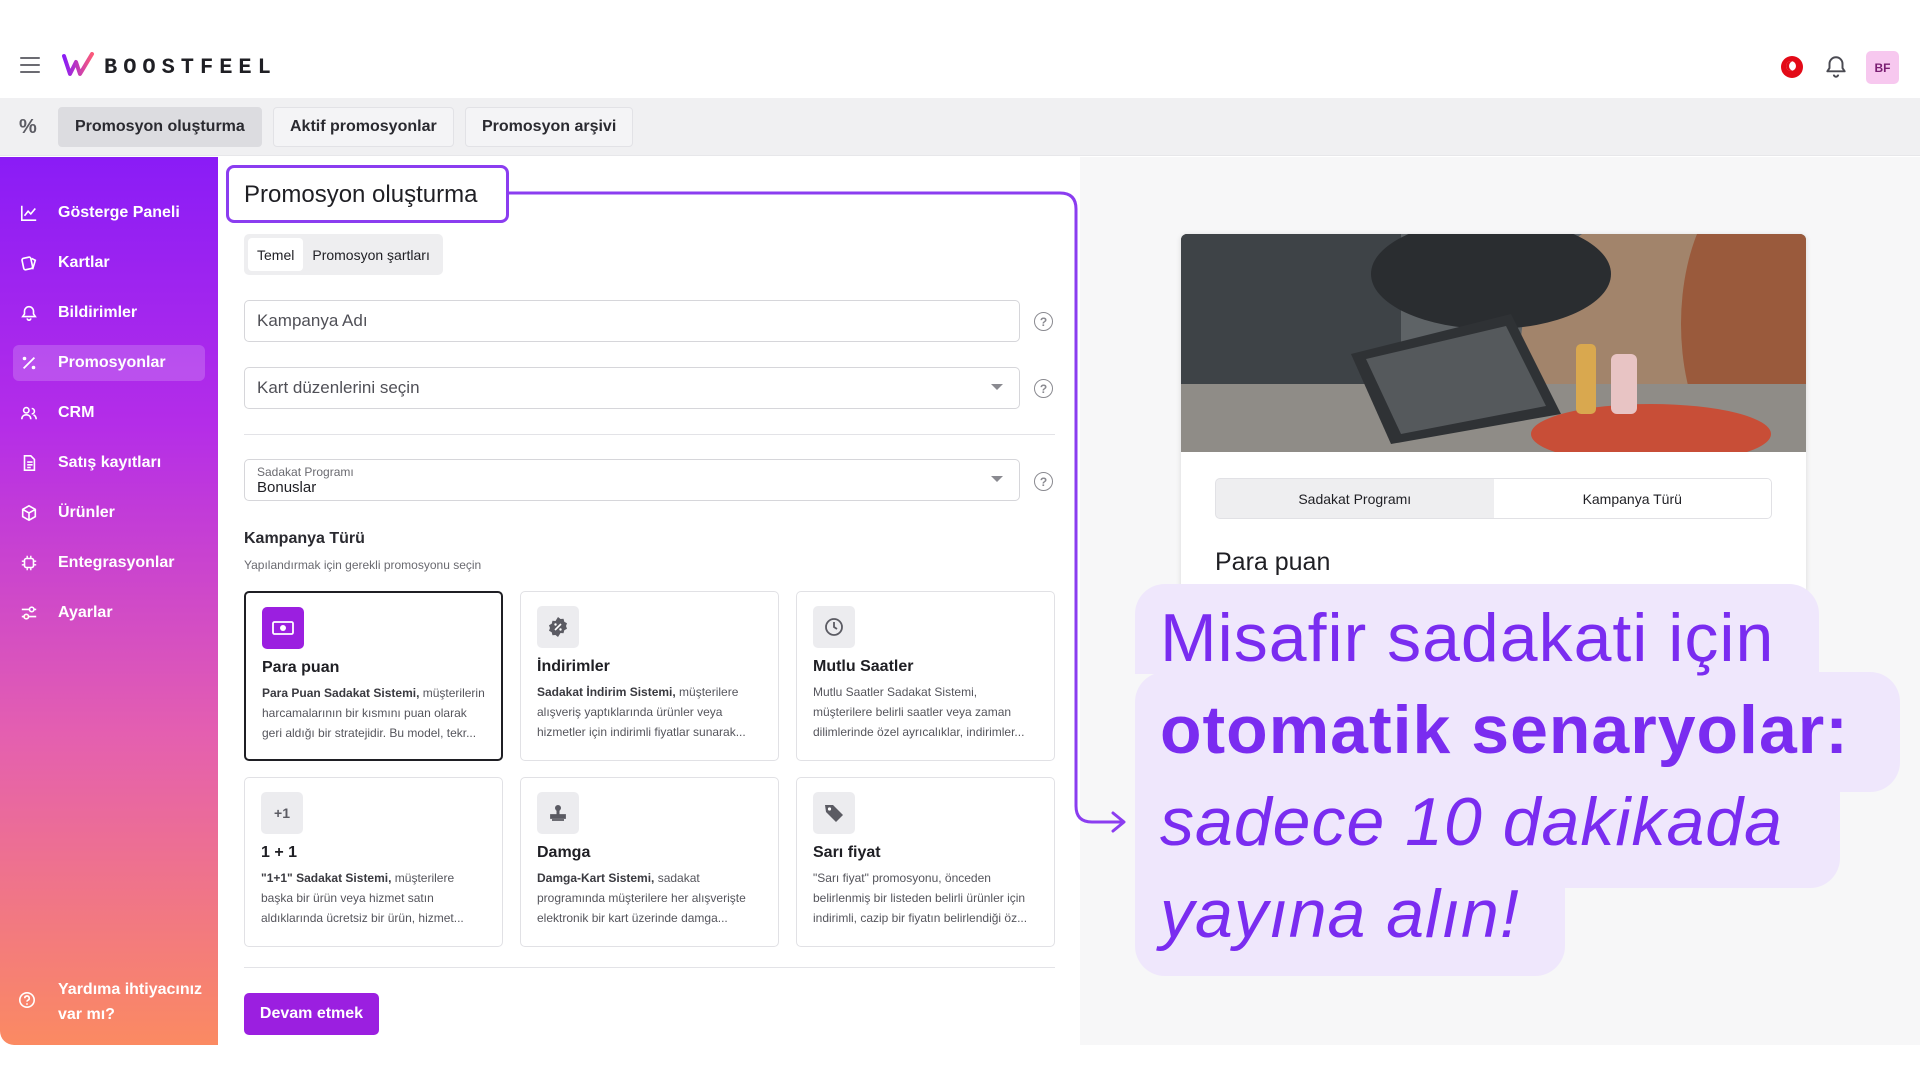  Describe the element at coordinates (130, 1002) in the screenshot. I see `help-label: Yardıma ihtiyacınız var mı?` at that location.